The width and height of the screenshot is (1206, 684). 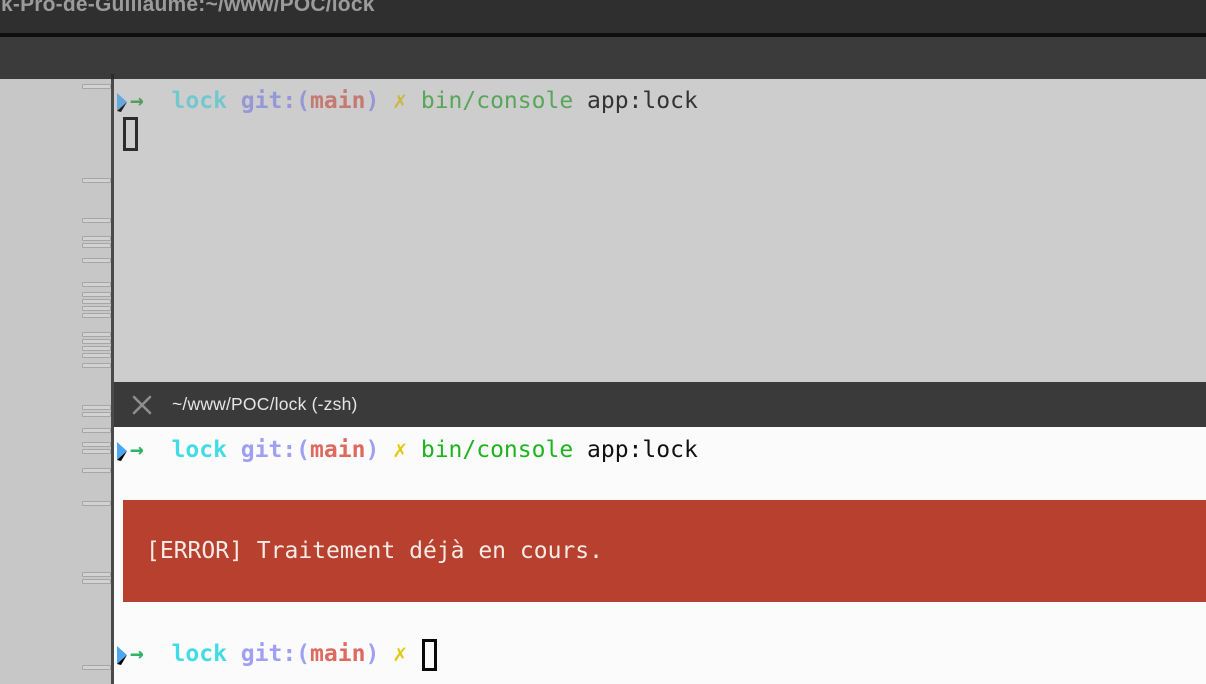 I want to click on bottom-pane-title: ~/www/POC/lock (-zsh), so click(x=265, y=404).